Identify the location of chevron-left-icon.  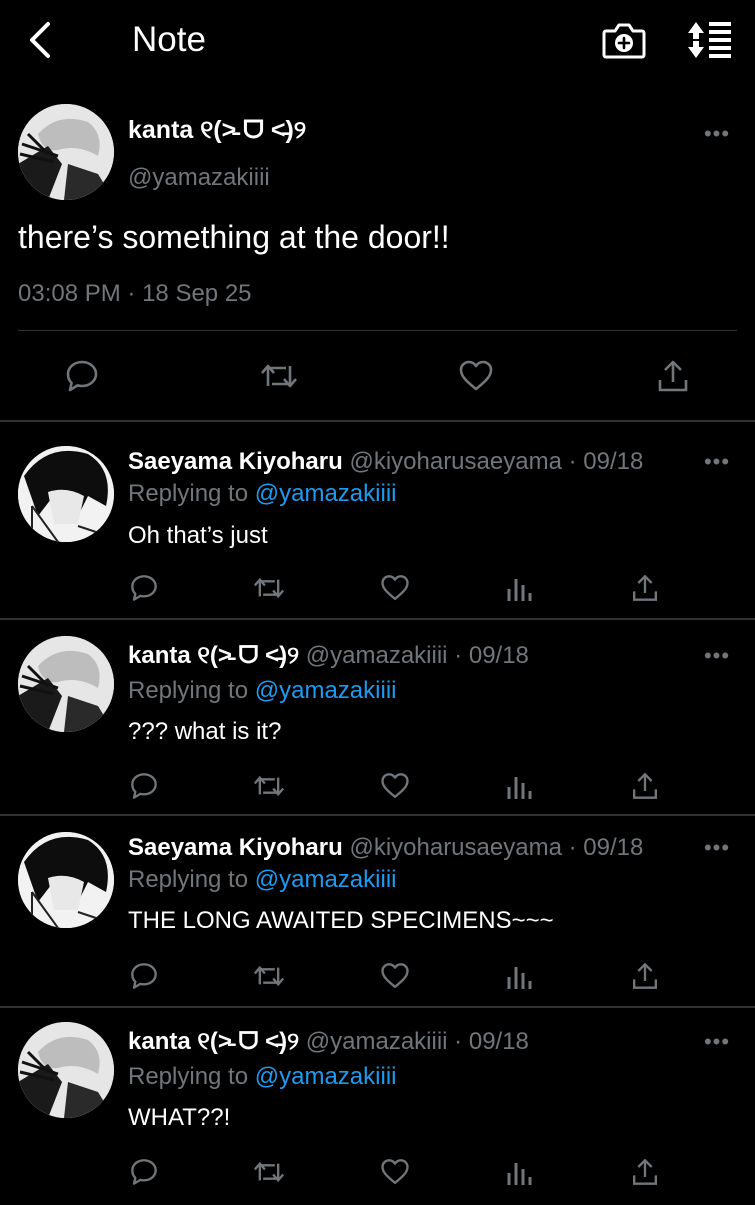
(40, 40).